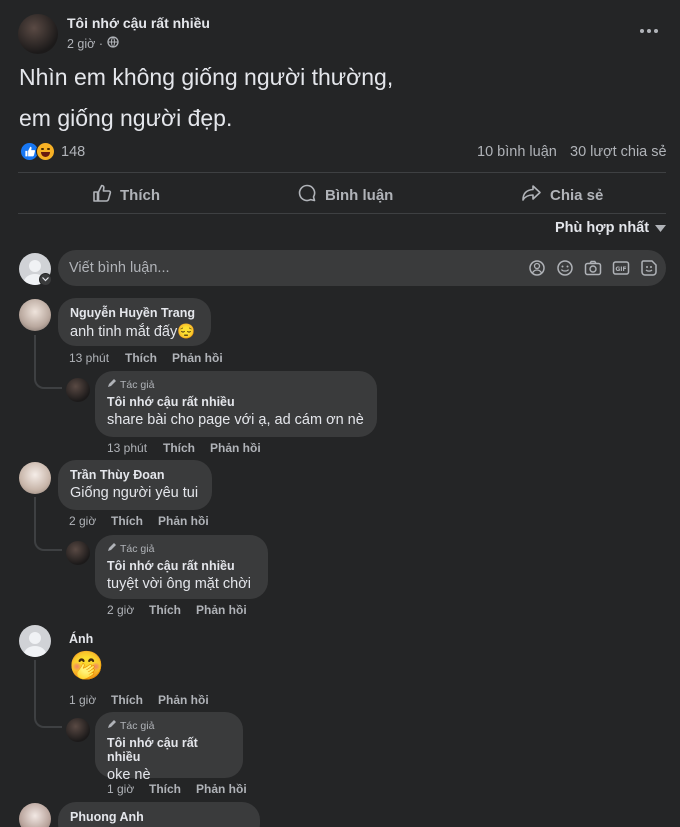 This screenshot has height=827, width=680. What do you see at coordinates (602, 228) in the screenshot?
I see `sort-label: Phù hợp nhất` at bounding box center [602, 228].